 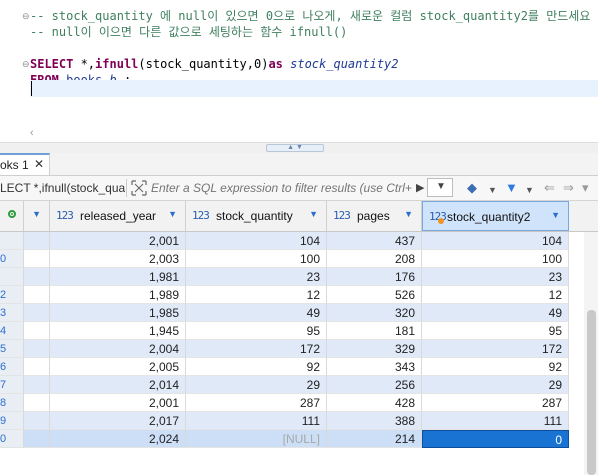 I want to click on table-row: 1,981 23 176 23, so click(x=284, y=277).